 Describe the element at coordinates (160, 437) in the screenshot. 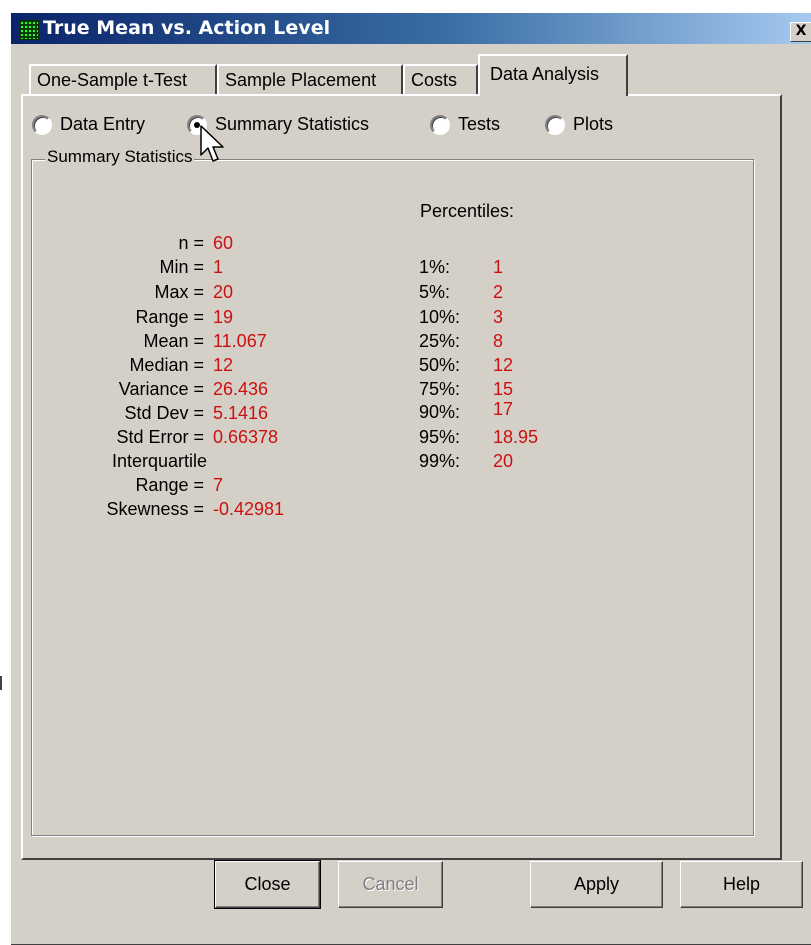

I see `stat-label: Std Error =` at that location.